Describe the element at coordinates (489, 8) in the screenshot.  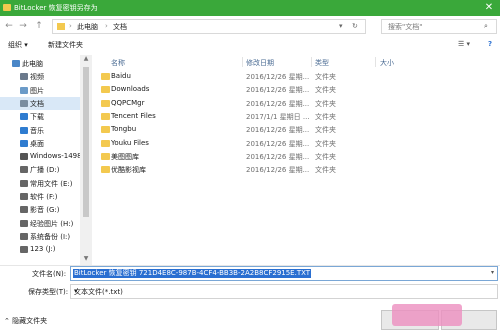
I see `close-icon: ✕` at that location.